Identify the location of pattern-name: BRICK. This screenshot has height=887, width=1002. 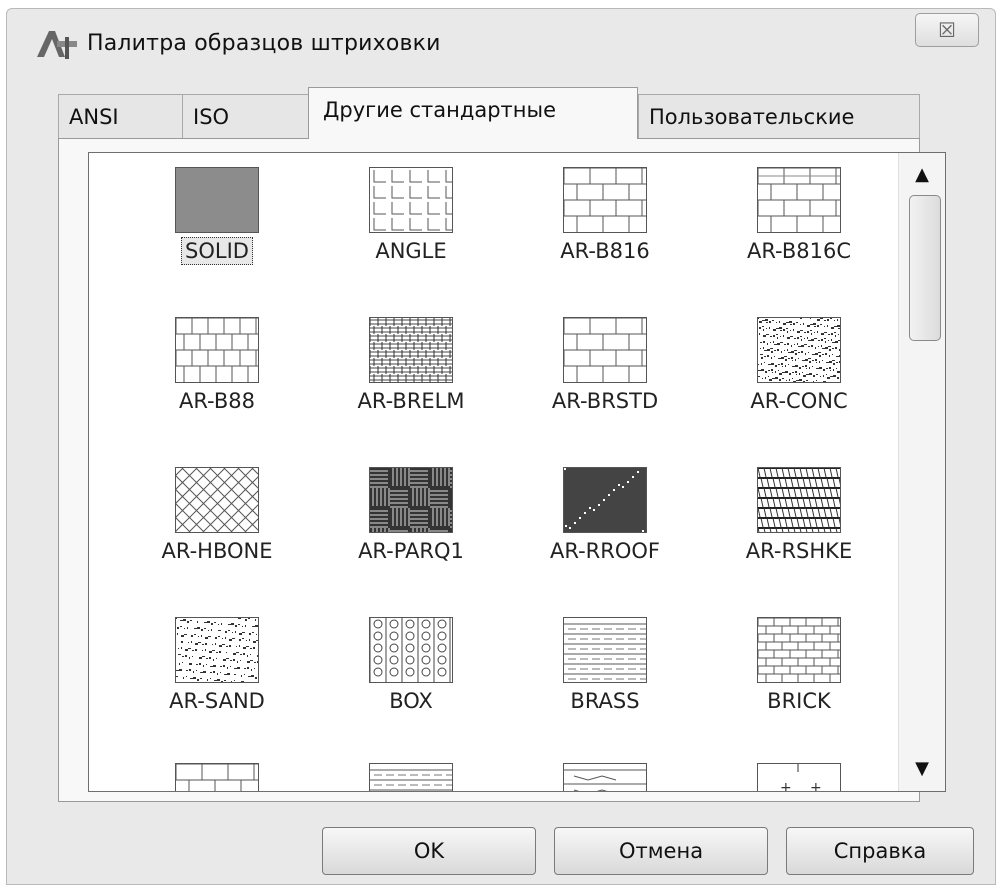
(799, 701).